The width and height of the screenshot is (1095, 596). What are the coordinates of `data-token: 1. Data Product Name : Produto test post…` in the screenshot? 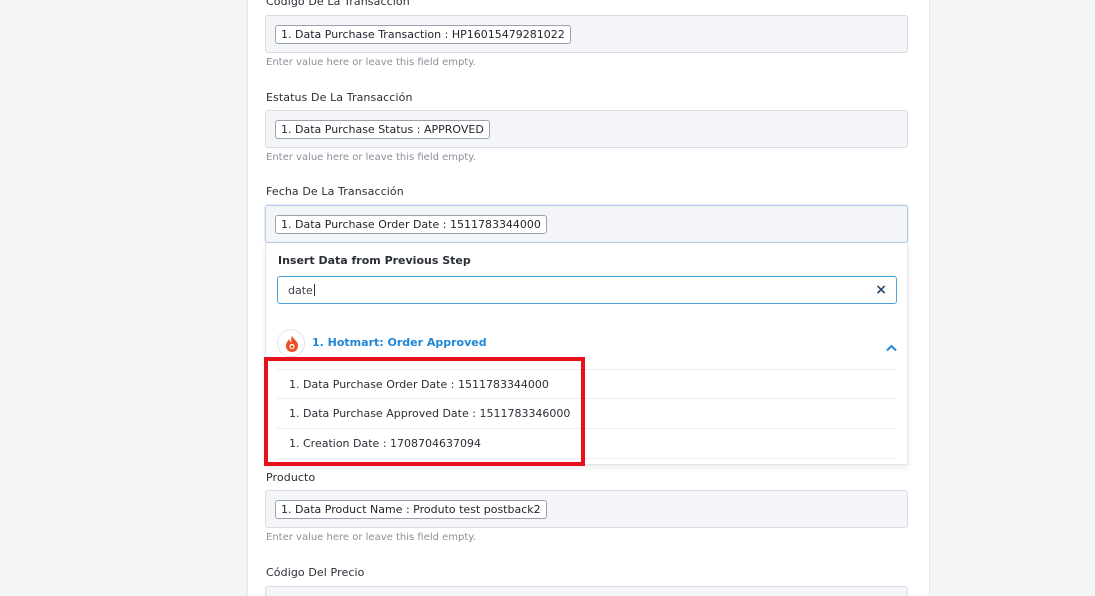 It's located at (411, 509).